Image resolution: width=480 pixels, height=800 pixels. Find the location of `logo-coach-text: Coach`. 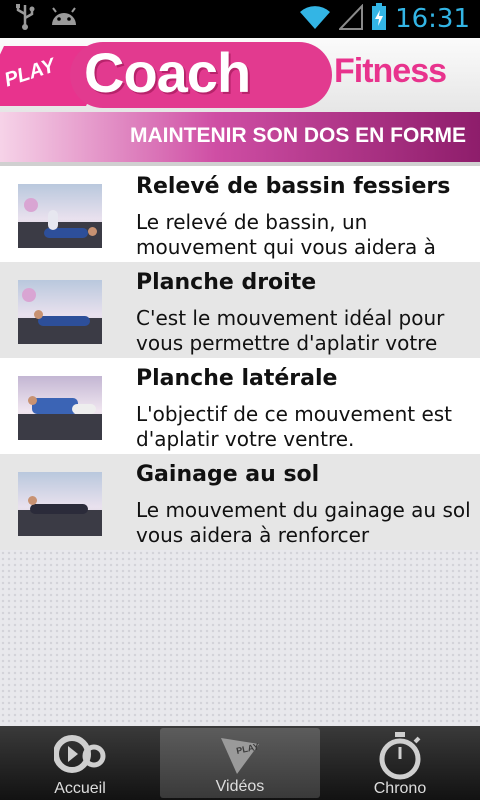

logo-coach-text: Coach is located at coordinates (167, 72).